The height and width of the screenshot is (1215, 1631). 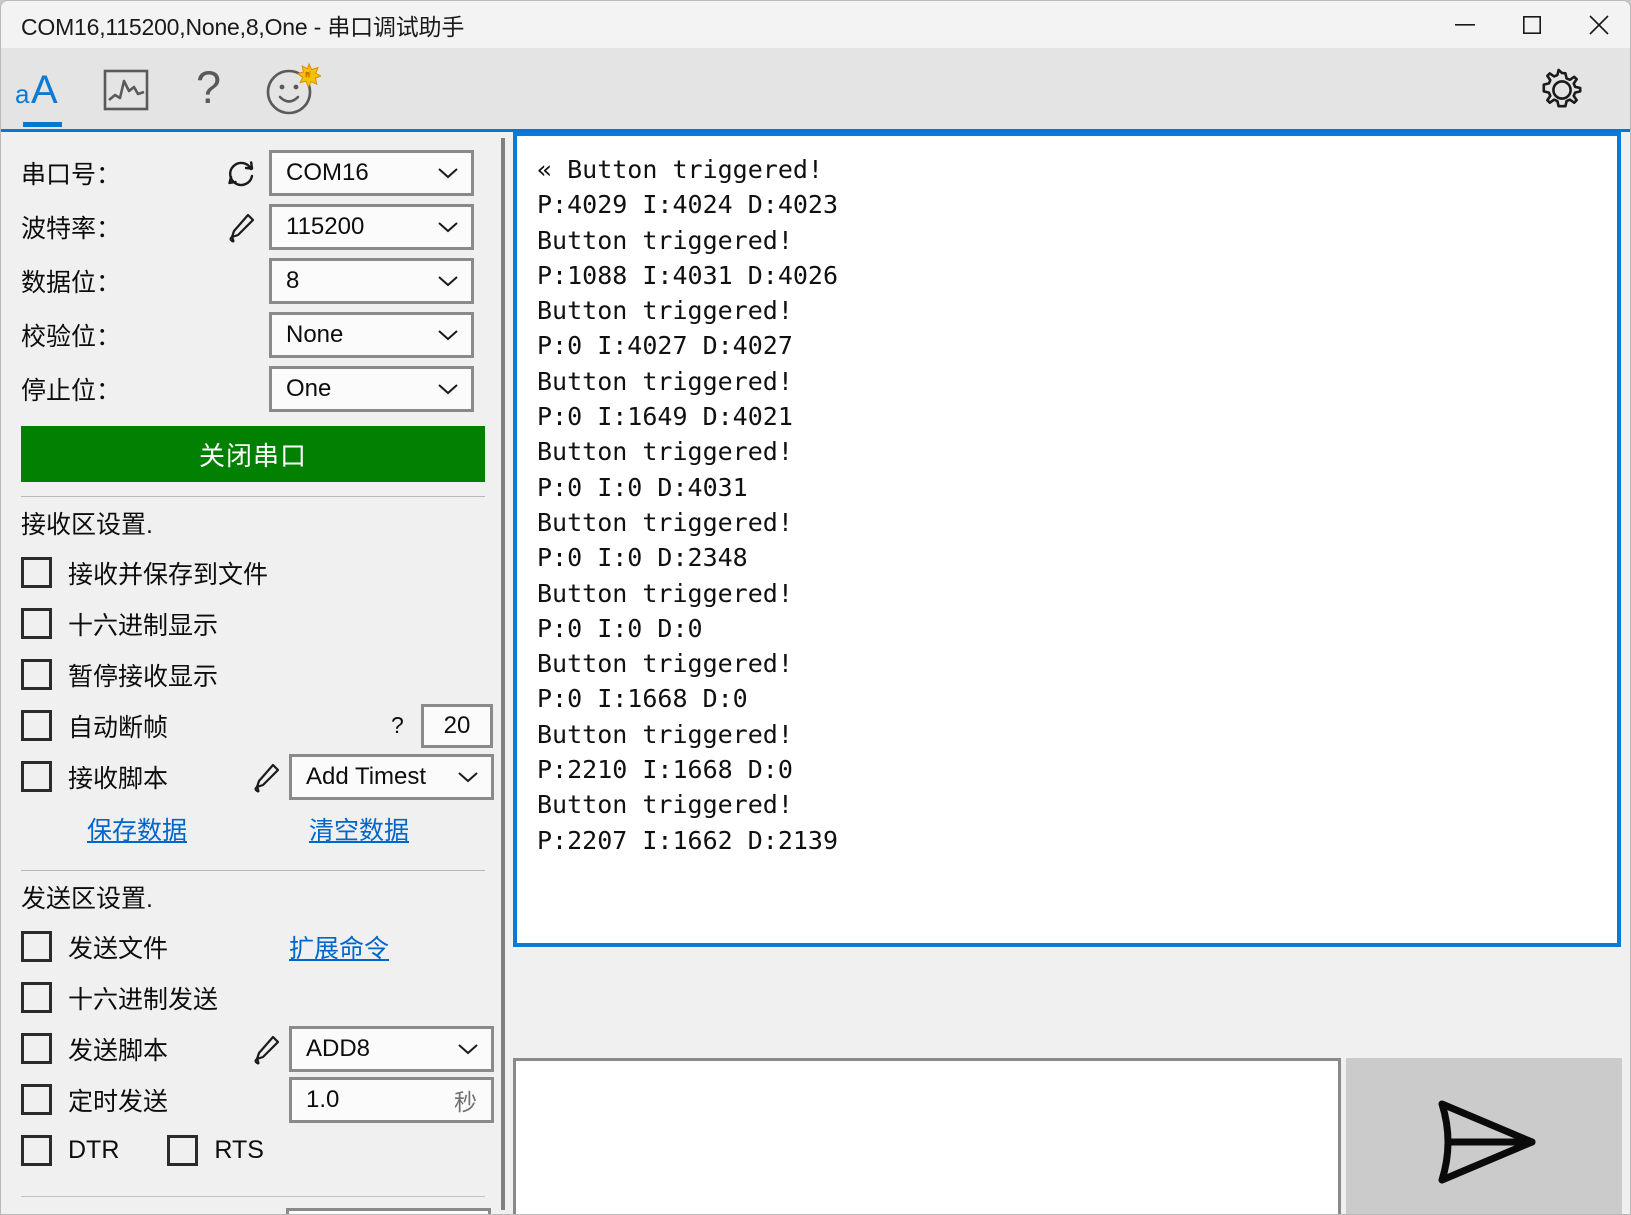 I want to click on send-input-box, so click(x=927, y=1136).